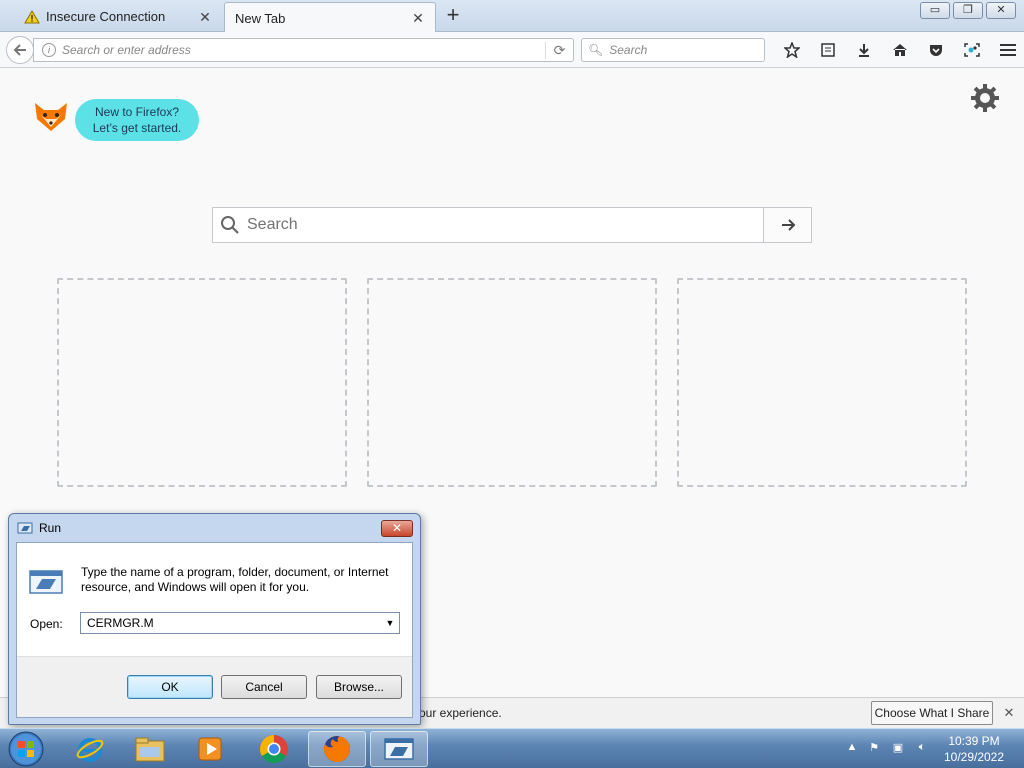  I want to click on tab-strip: Insecure Connection ✕ New Tab ✕ + ▭ ❐ ✕, so click(512, 16).